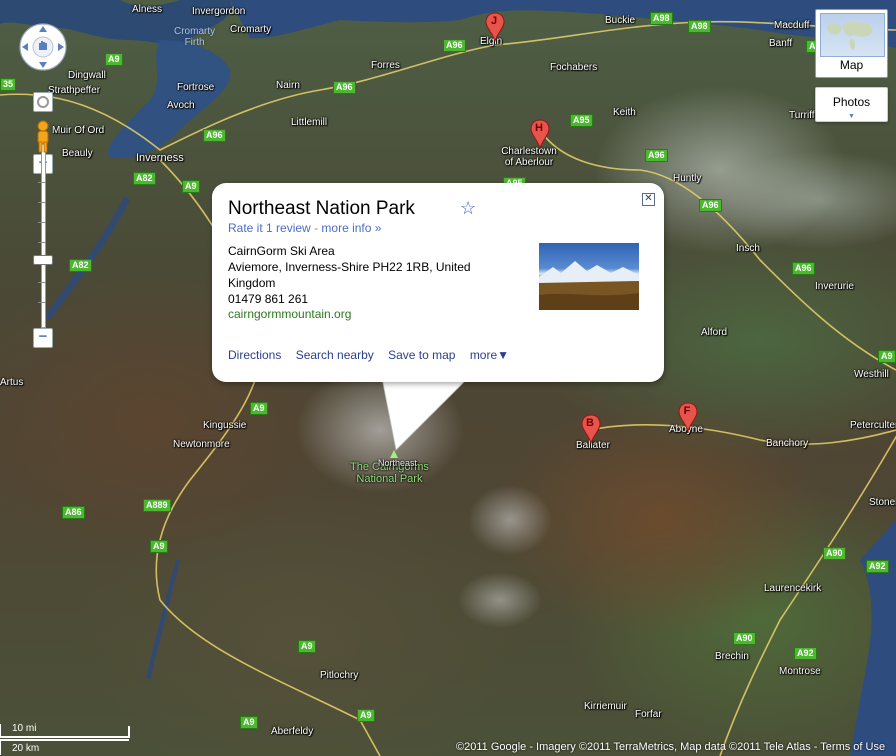 Image resolution: width=896 pixels, height=756 pixels. What do you see at coordinates (74, 90) in the screenshot?
I see `place-label: Strathpeffer` at bounding box center [74, 90].